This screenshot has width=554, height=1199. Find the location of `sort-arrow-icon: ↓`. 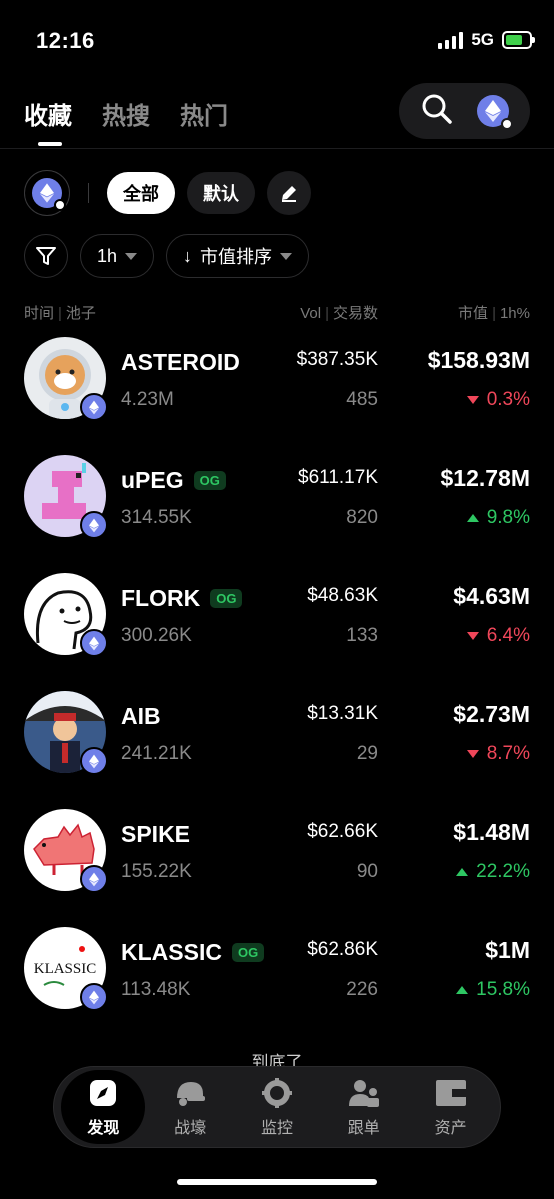

sort-arrow-icon: ↓ is located at coordinates (188, 255).